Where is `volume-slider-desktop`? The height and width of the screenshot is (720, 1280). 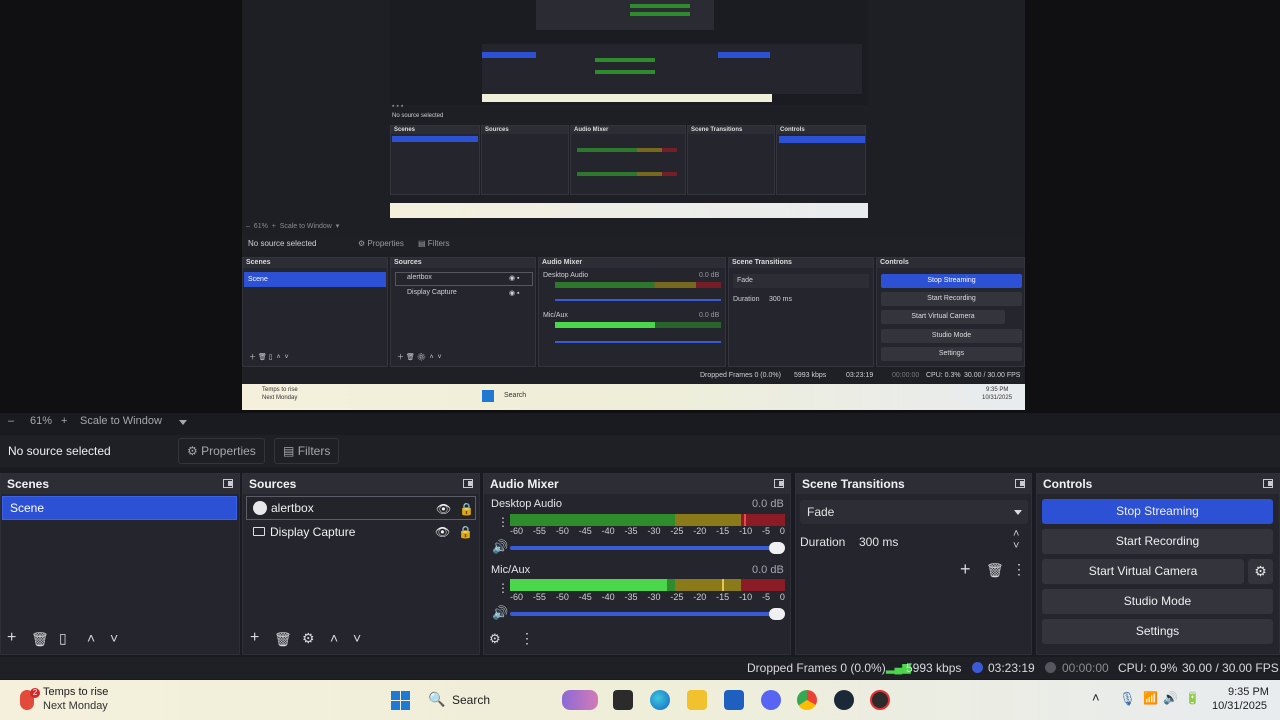
volume-slider-desktop is located at coordinates (647, 548).